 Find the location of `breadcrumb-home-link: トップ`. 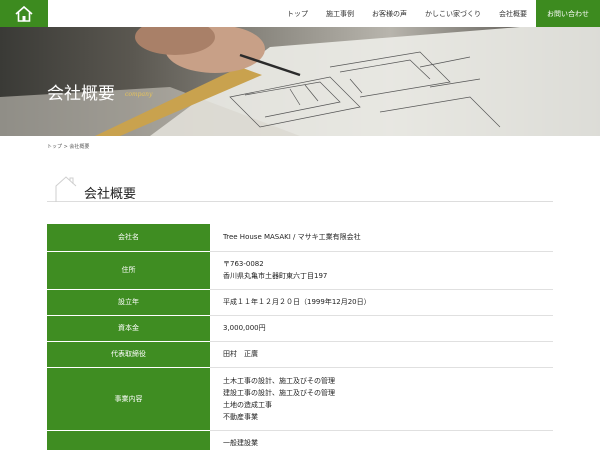

breadcrumb-home-link: トップ is located at coordinates (54, 147).